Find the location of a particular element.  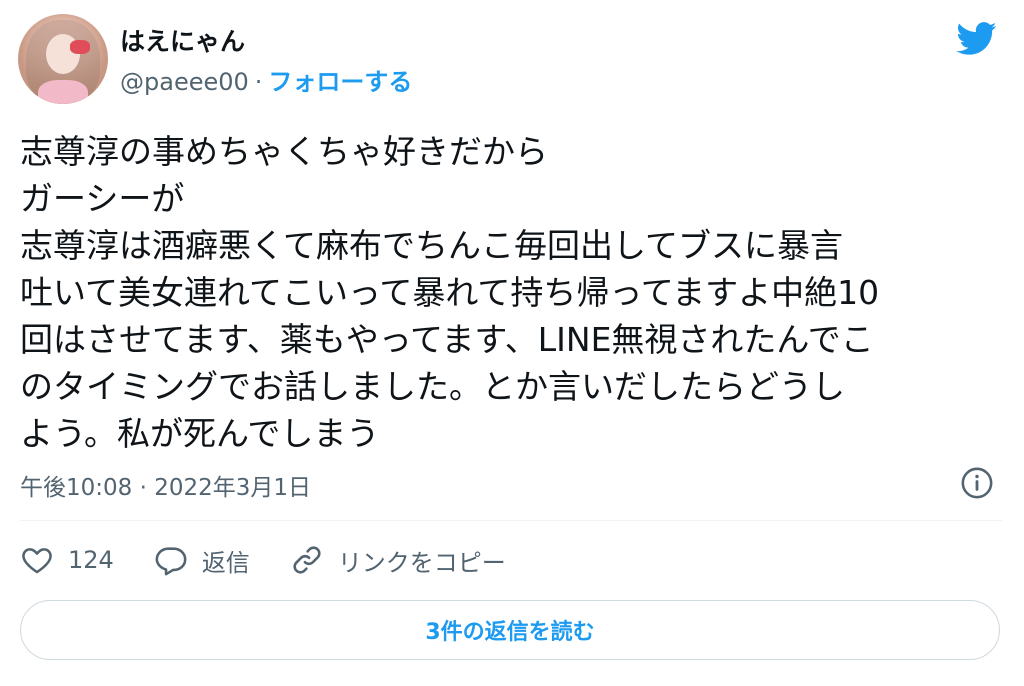

info-icon is located at coordinates (977, 483).